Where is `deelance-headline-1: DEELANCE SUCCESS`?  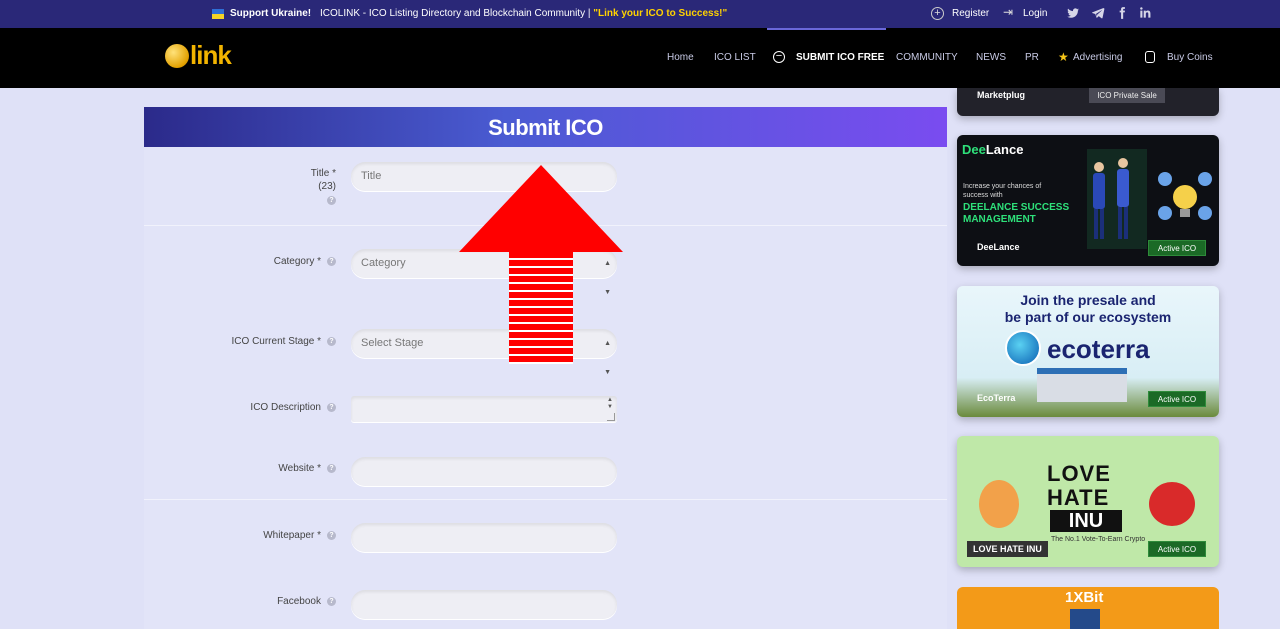
deelance-headline-1: DEELANCE SUCCESS is located at coordinates (1016, 207).